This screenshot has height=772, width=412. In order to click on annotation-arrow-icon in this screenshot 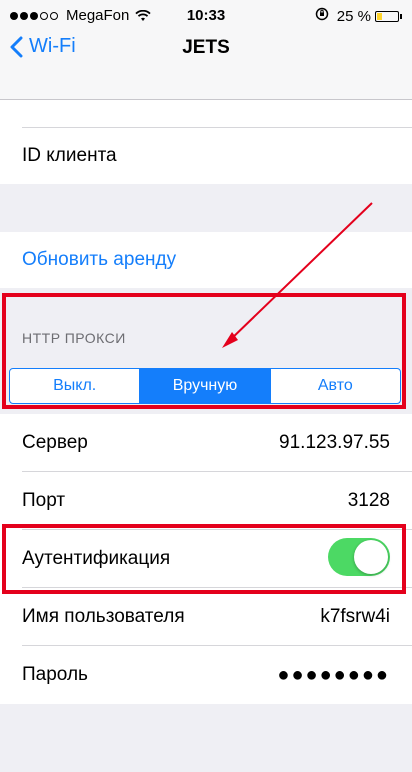, I will do `click(297, 275)`.